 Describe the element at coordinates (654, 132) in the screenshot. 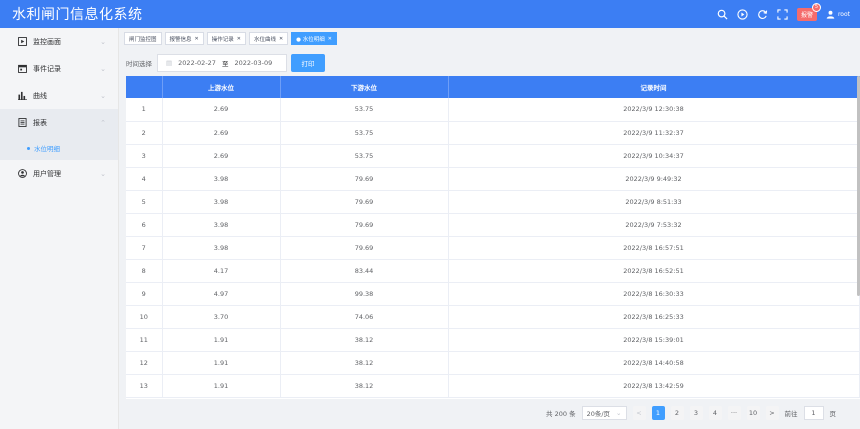

I see `record-time-cell: 2022/3/9 11:32:37` at that location.